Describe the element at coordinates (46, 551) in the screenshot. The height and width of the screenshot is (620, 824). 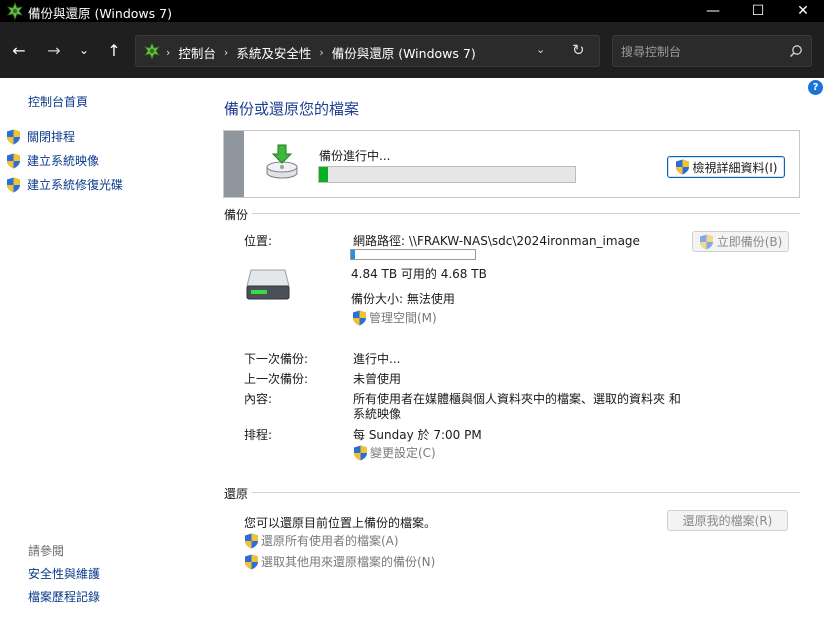
I see `see-also-heading: 請參閱` at that location.